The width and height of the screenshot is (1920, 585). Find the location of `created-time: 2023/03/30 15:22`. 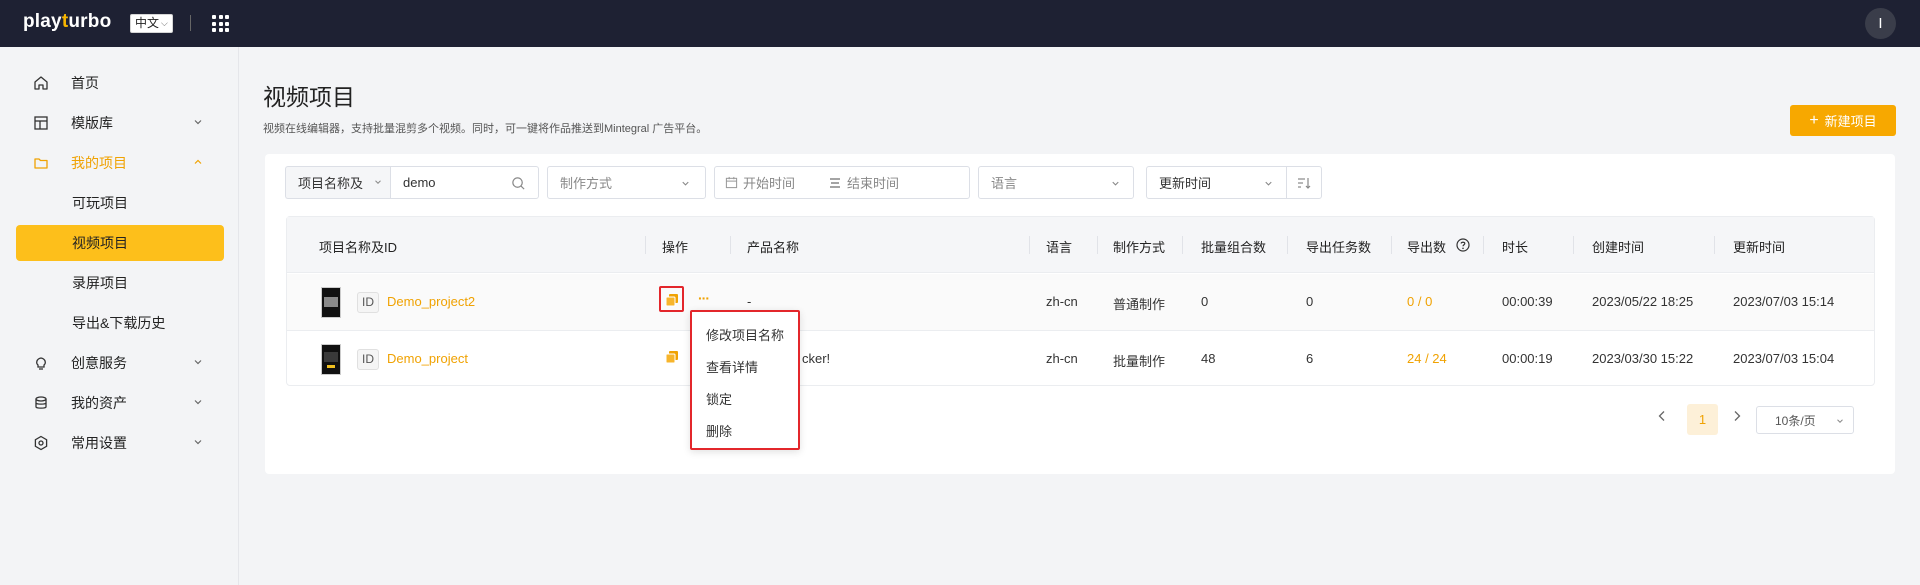

created-time: 2023/03/30 15:22 is located at coordinates (1643, 358).